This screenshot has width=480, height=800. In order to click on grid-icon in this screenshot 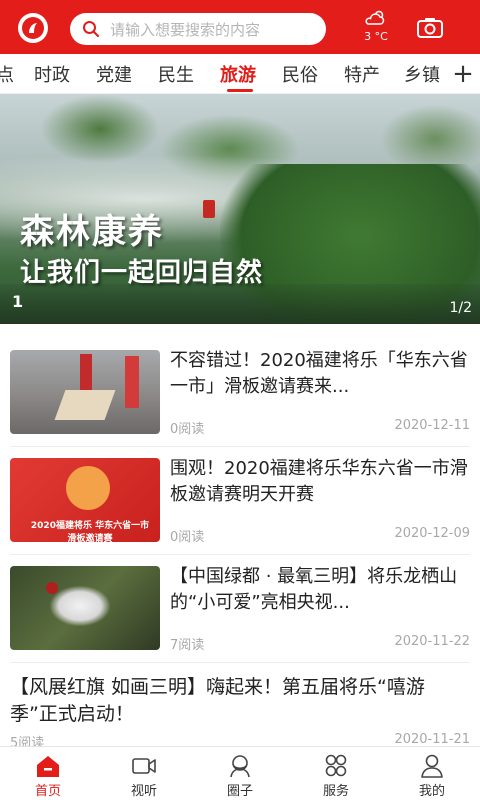, I will do `click(336, 765)`.